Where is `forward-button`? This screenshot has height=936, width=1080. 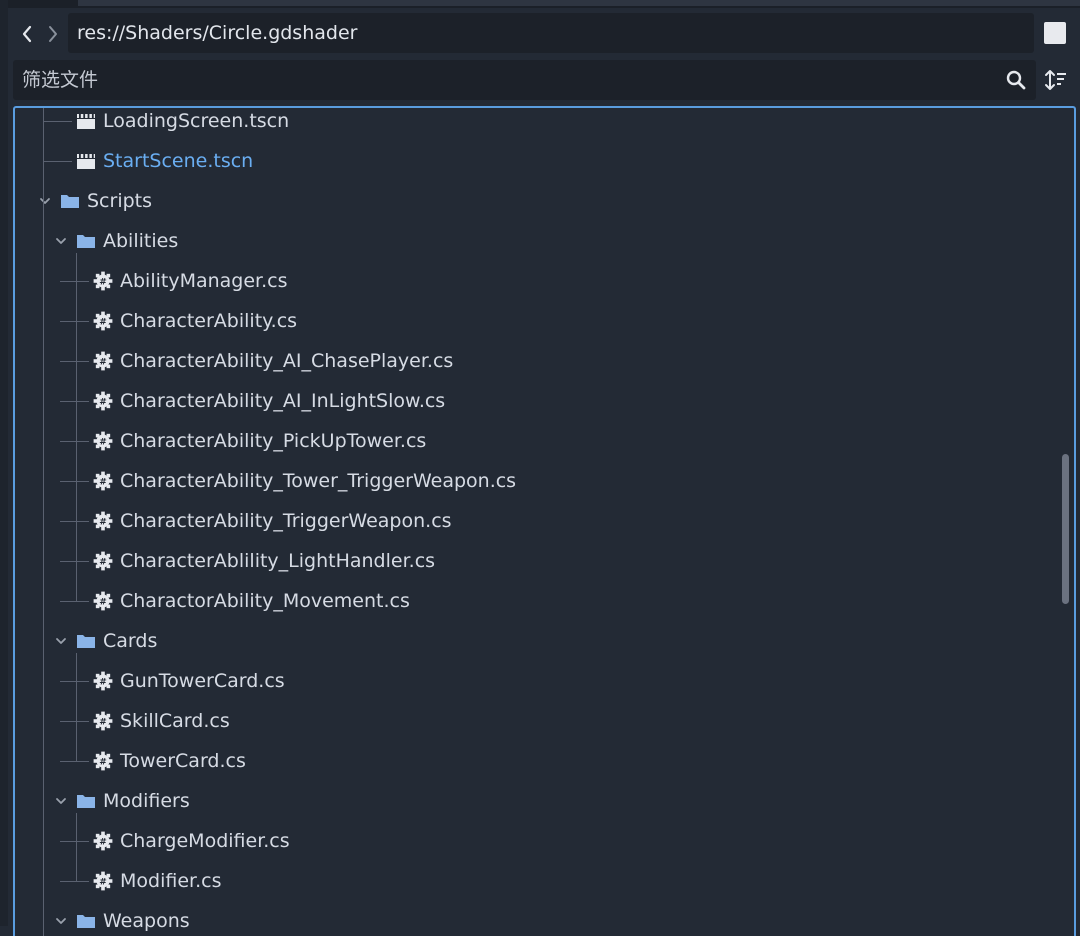
forward-button is located at coordinates (53, 34).